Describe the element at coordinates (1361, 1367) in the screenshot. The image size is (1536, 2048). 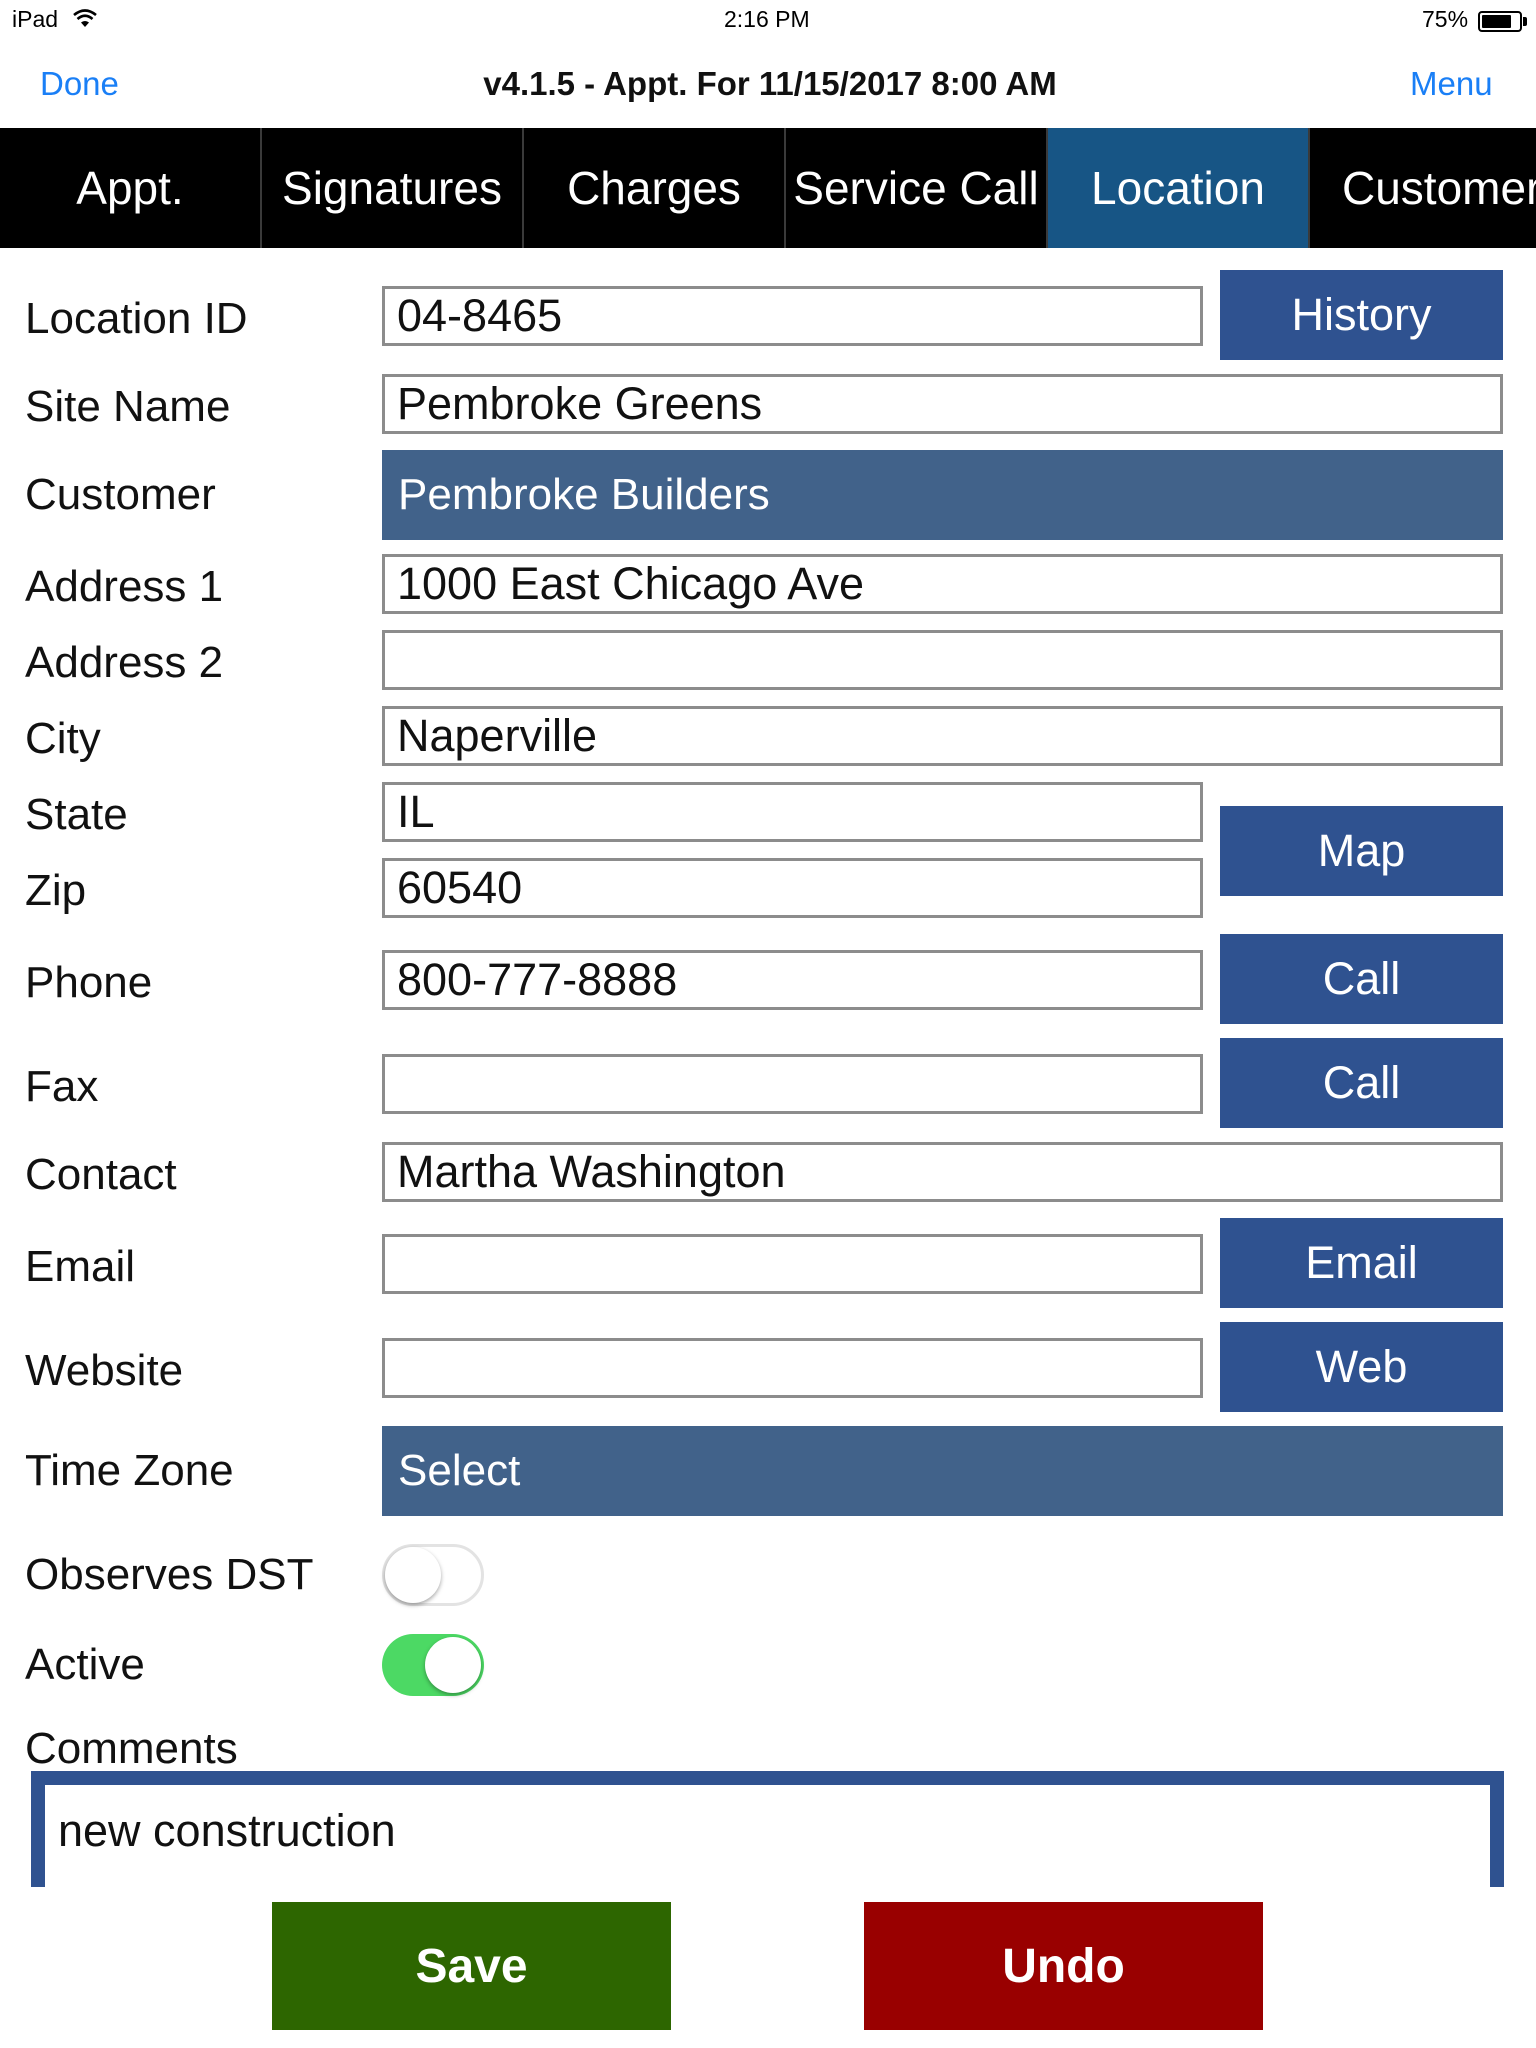
I see `web-button: Web` at that location.